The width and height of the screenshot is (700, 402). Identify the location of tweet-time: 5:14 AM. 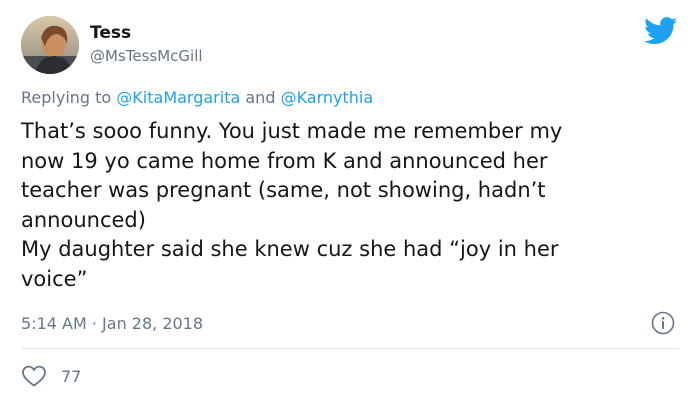
(54, 323).